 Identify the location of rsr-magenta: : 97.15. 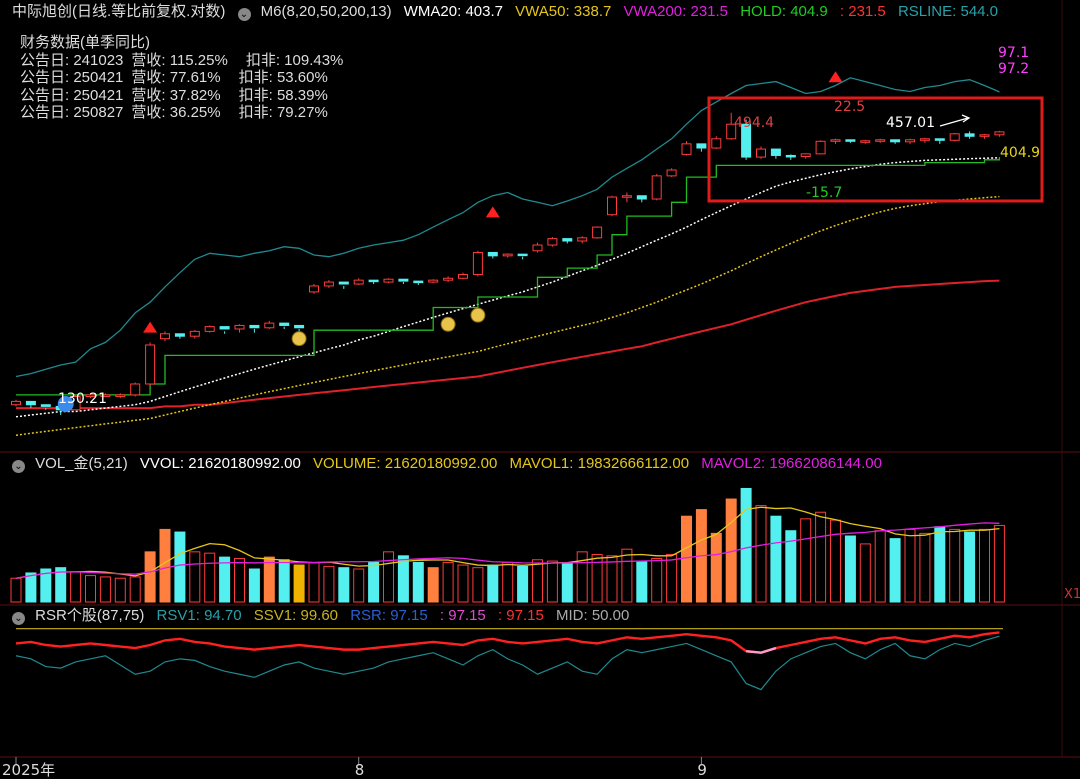
(462, 615).